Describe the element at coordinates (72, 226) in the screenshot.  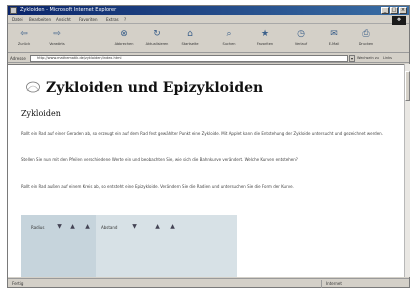
I see `radius-up-button: ▲` at that location.